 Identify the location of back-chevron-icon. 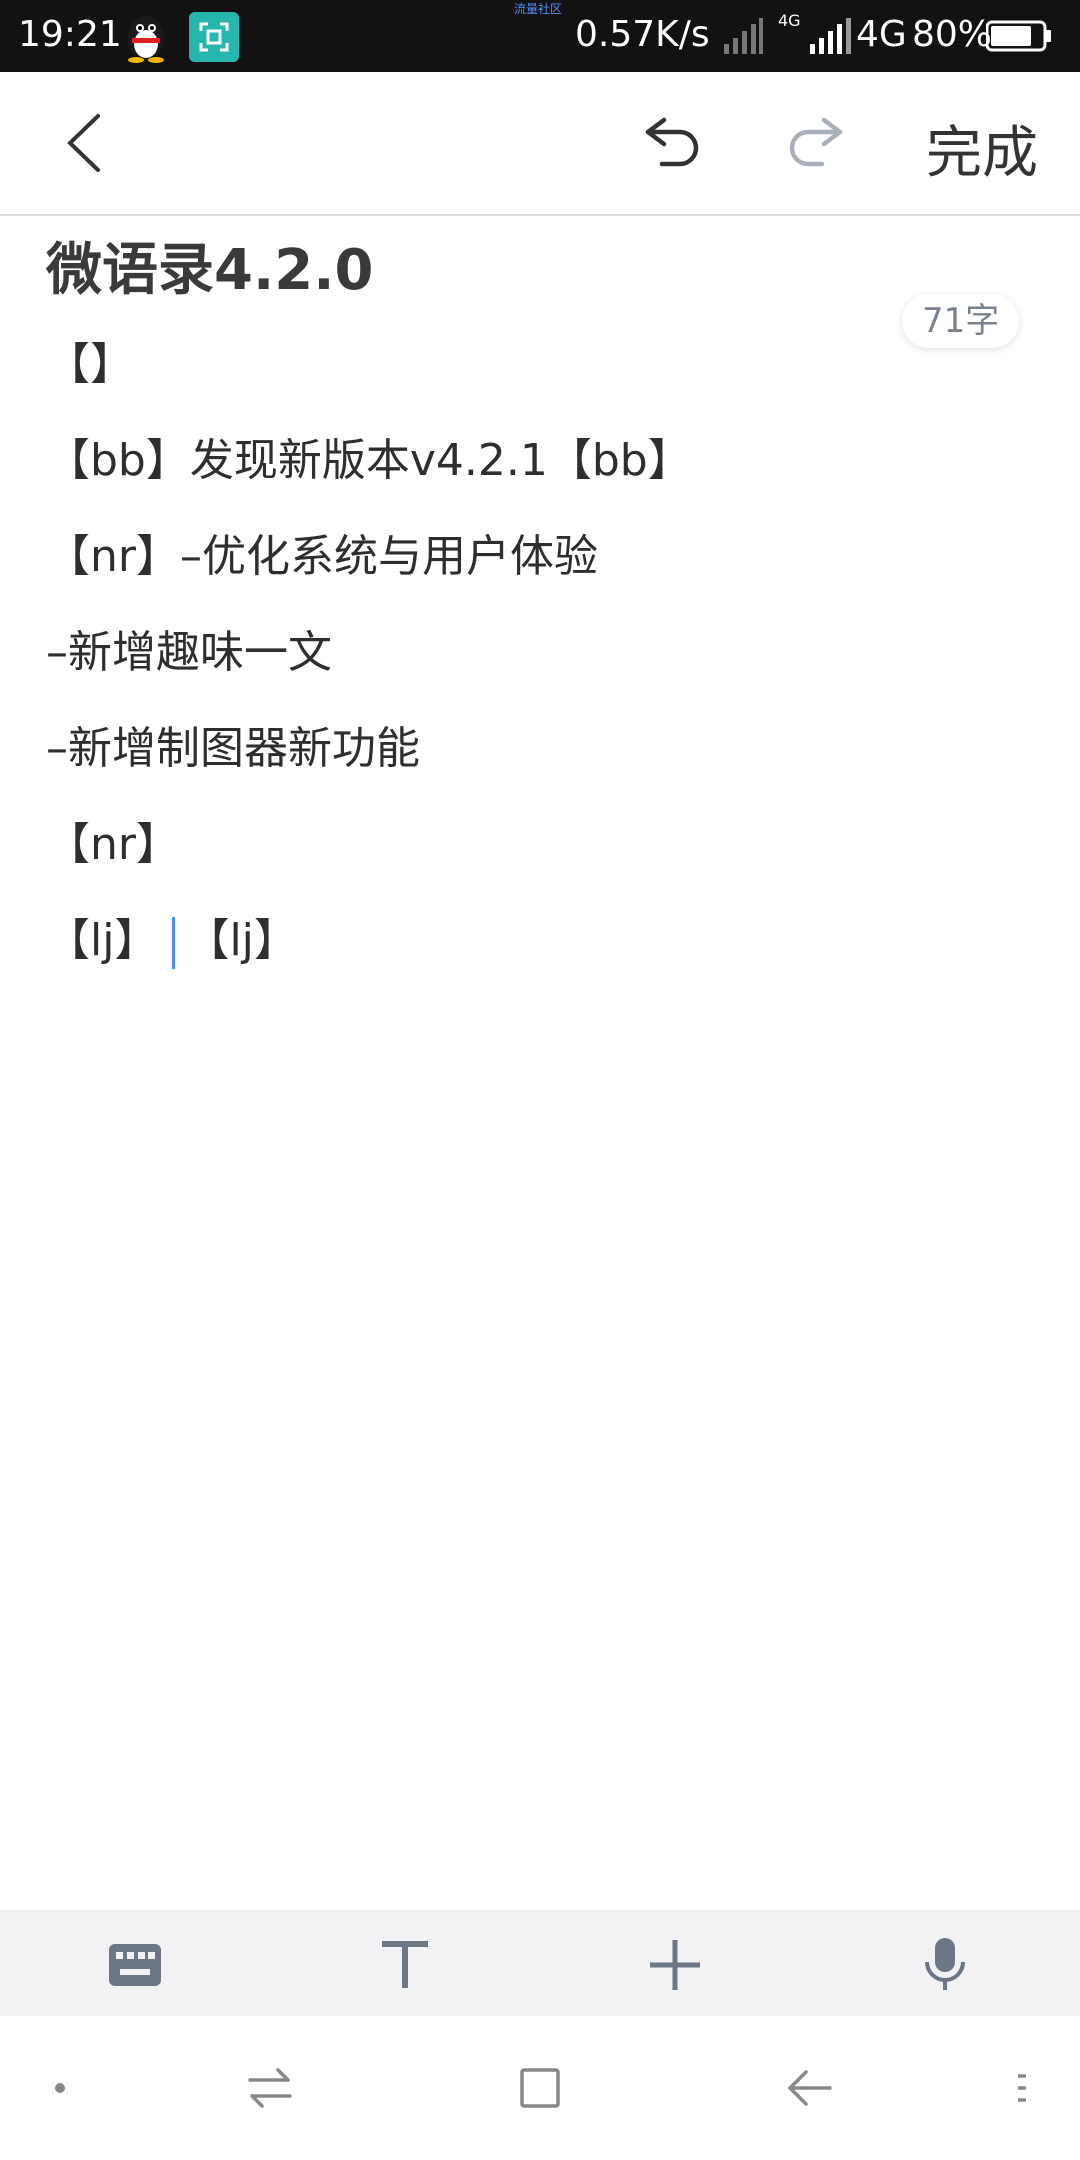
(84, 143).